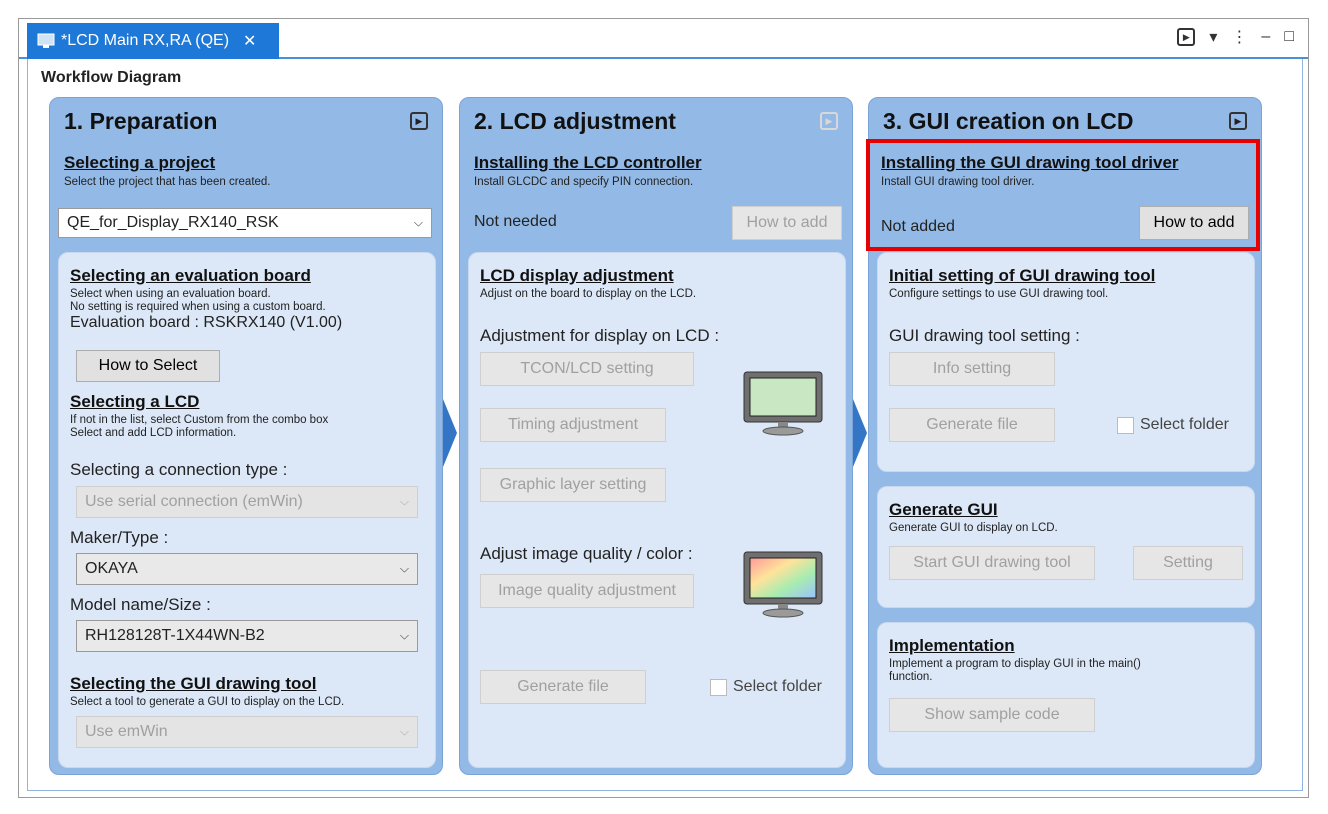 This screenshot has width=1328, height=814. I want to click on column-title: 2. LCD adjustment, so click(575, 121).